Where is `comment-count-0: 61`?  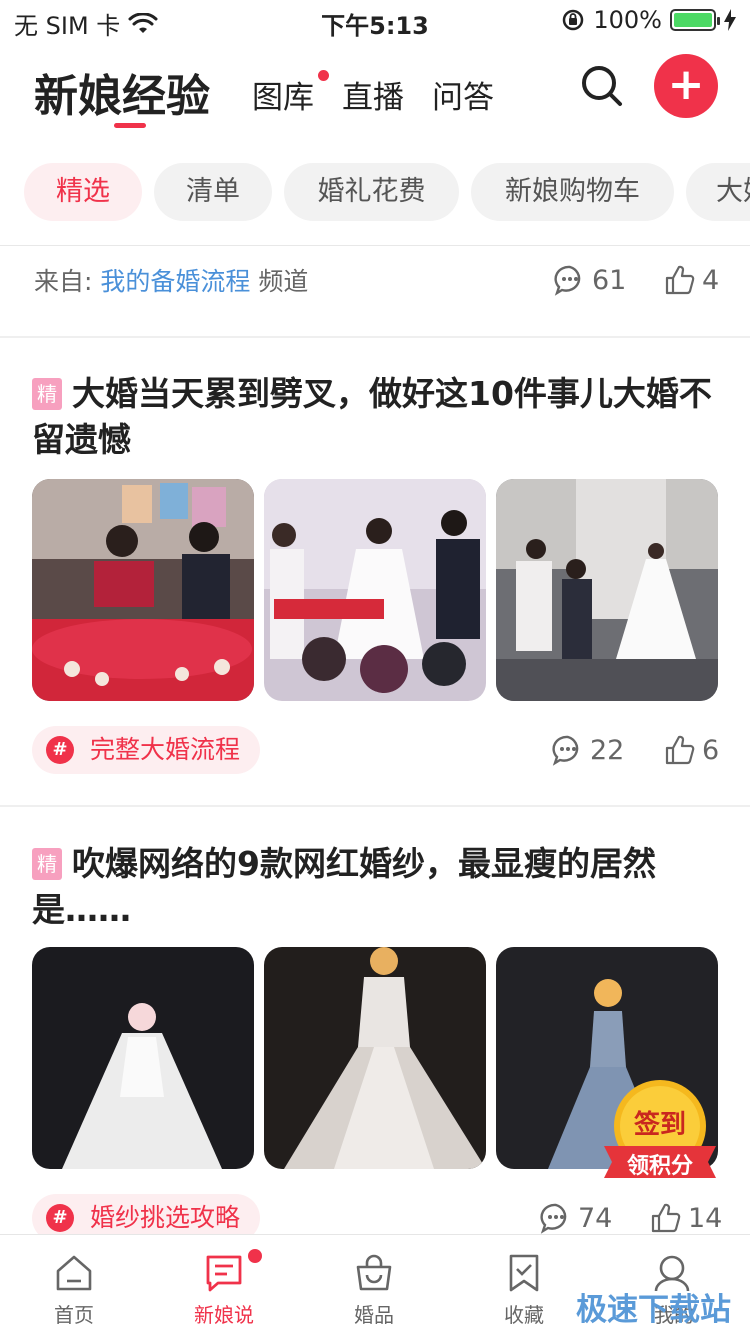
comment-count-0: 61 is located at coordinates (590, 280).